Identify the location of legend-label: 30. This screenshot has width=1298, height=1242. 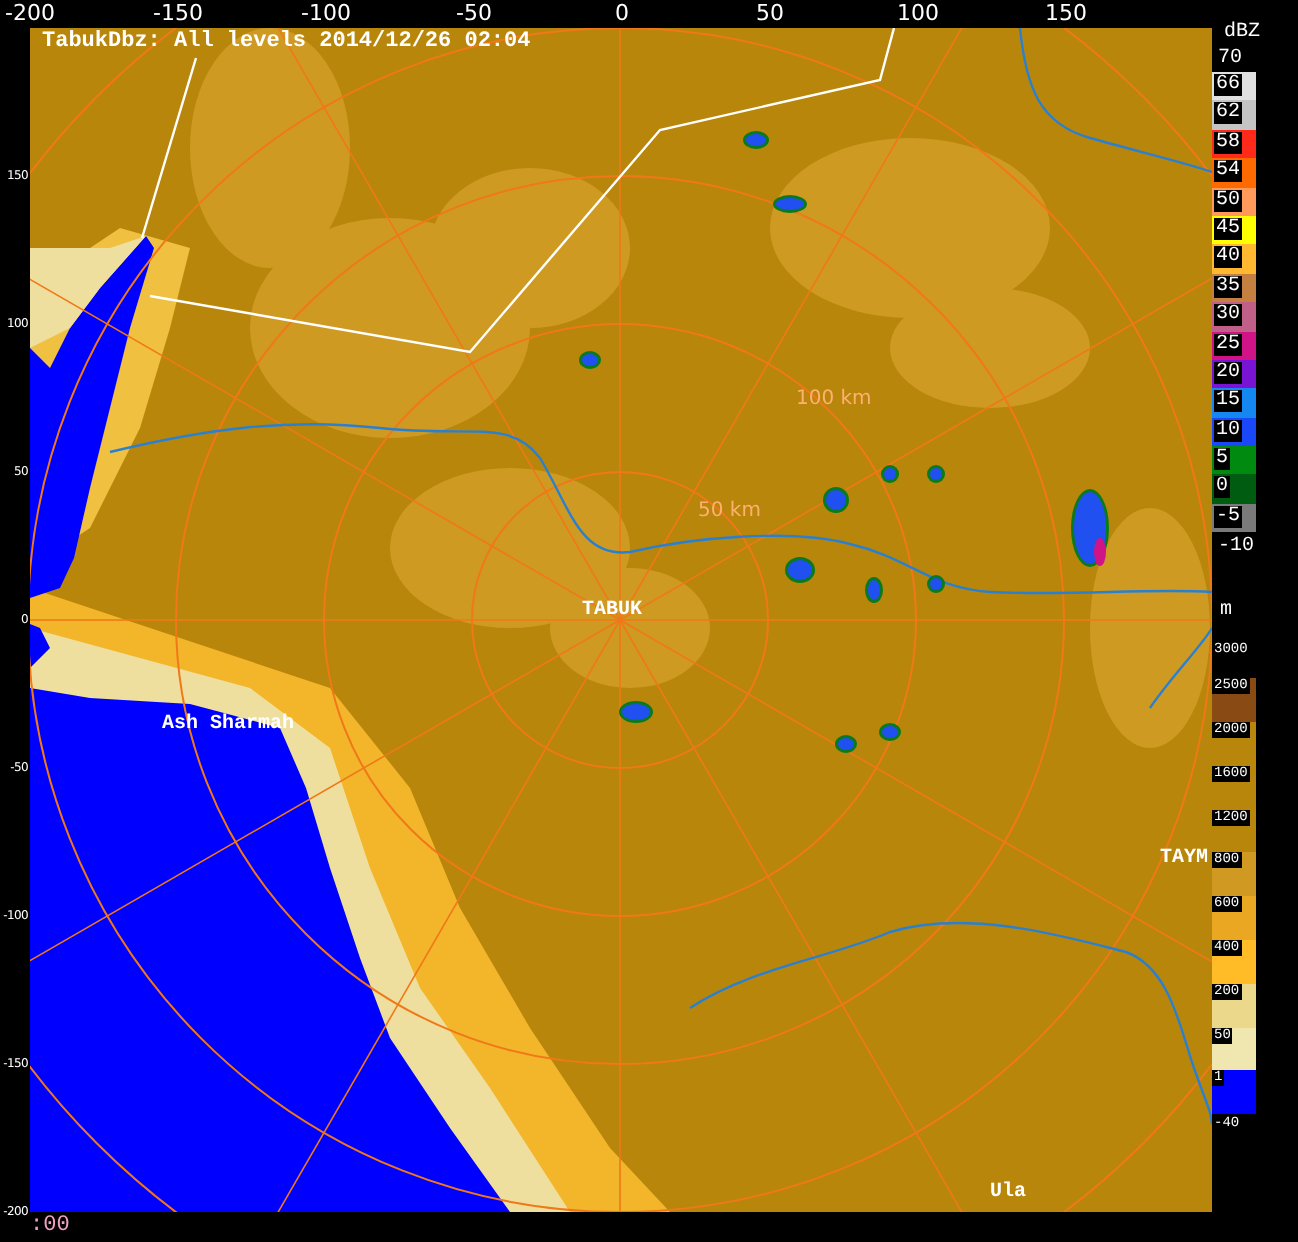
(1228, 315).